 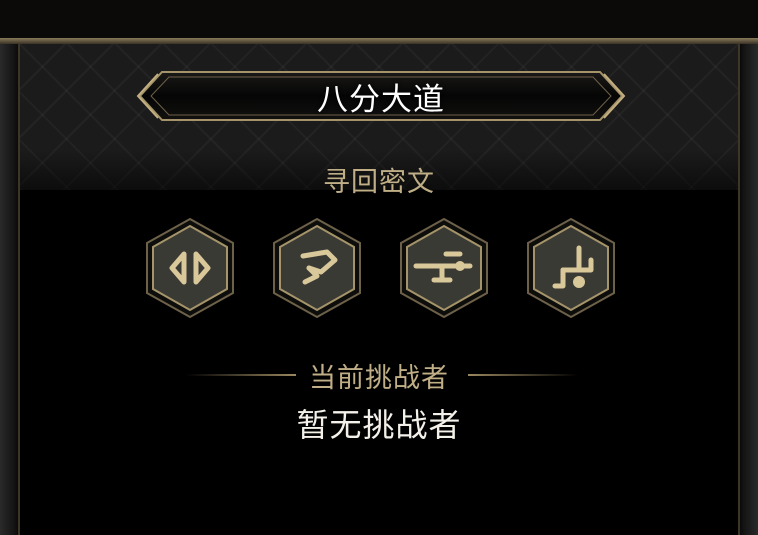 I want to click on pennant-rune-icon, so click(x=317, y=268).